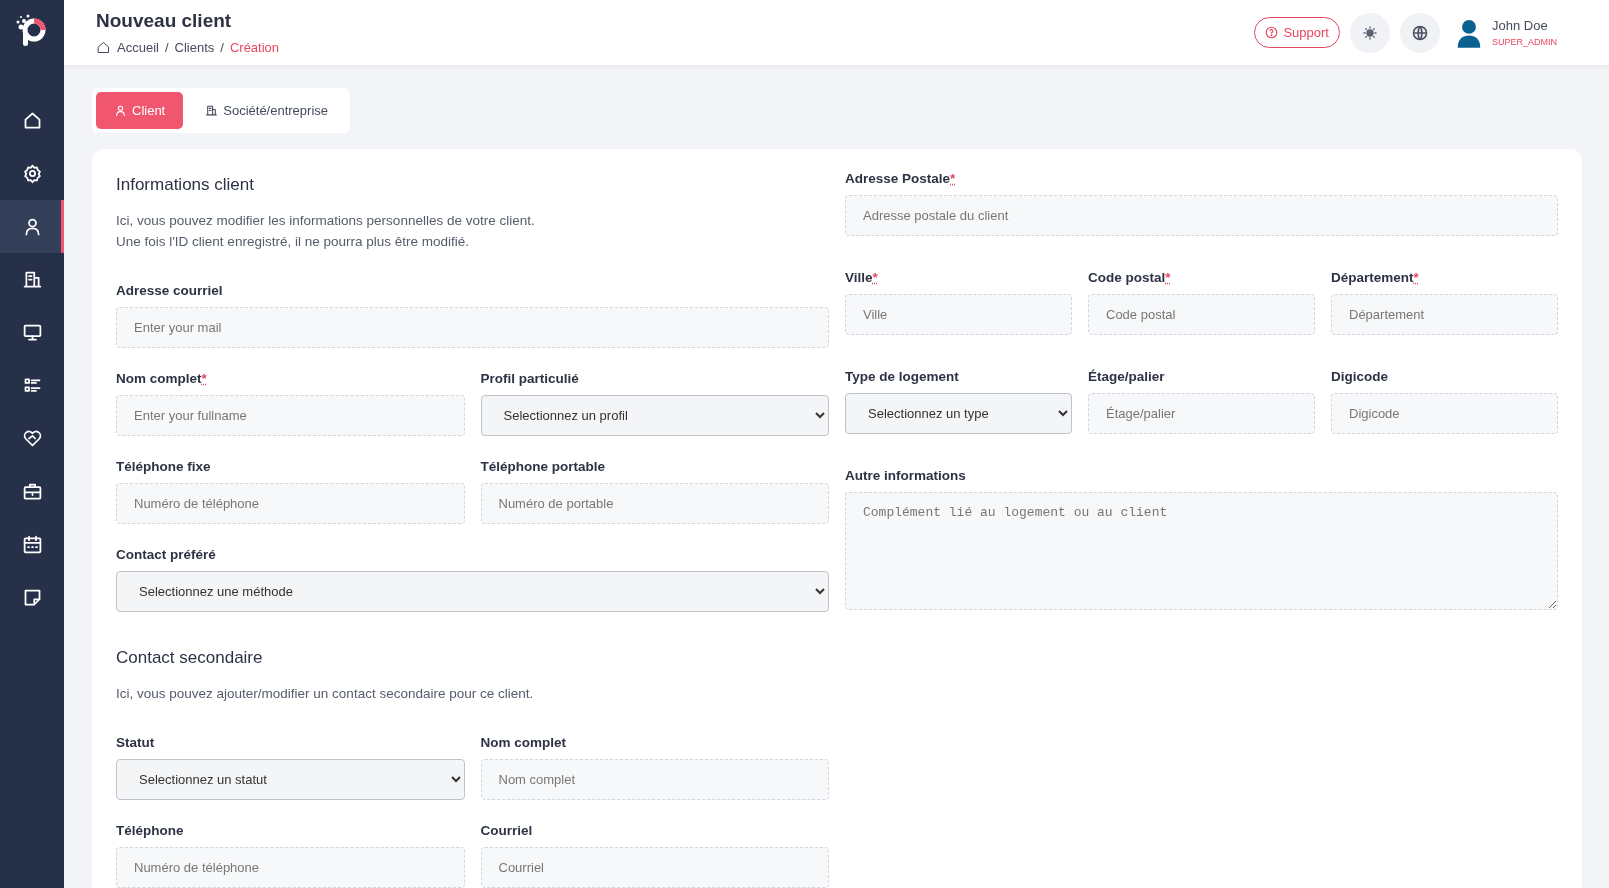  What do you see at coordinates (162, 378) in the screenshot?
I see `field-label: Nom complet*` at bounding box center [162, 378].